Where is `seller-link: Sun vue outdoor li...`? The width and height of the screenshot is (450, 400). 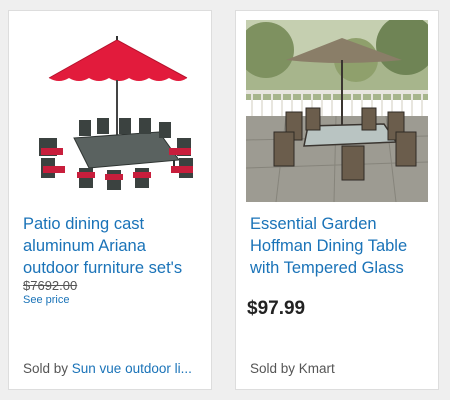
seller-link: Sun vue outdoor li... is located at coordinates (132, 368).